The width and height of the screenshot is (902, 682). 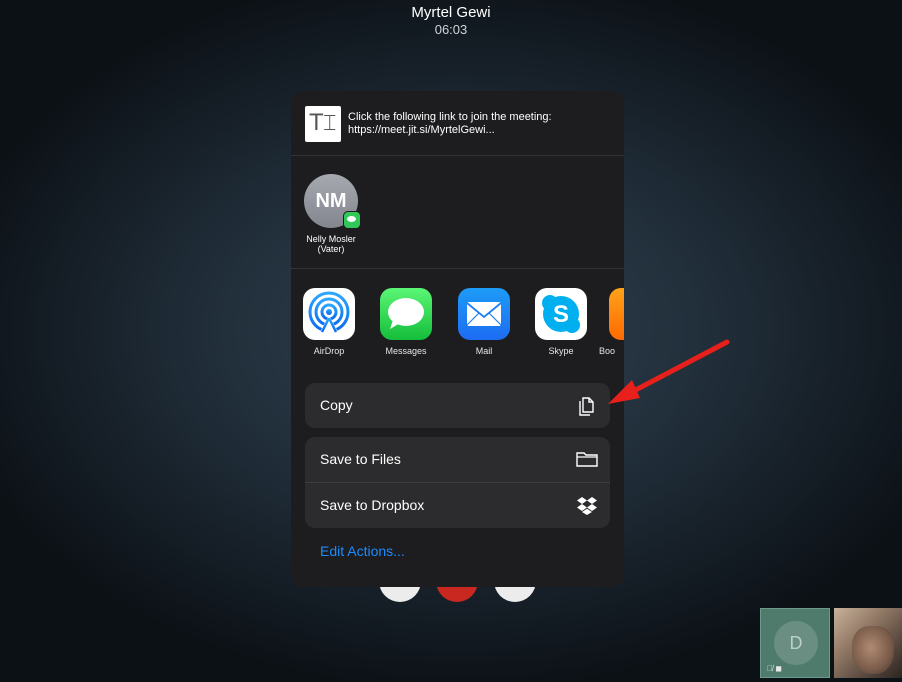 I want to click on self-view-tile, so click(x=868, y=643).